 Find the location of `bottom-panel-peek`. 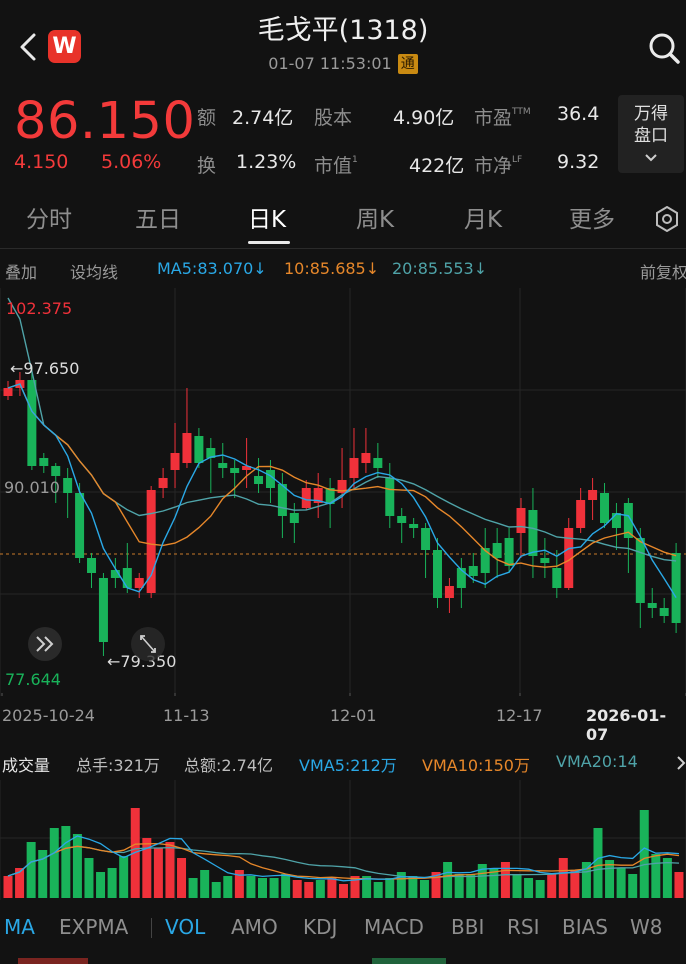

bottom-panel-peek is located at coordinates (232, 961).